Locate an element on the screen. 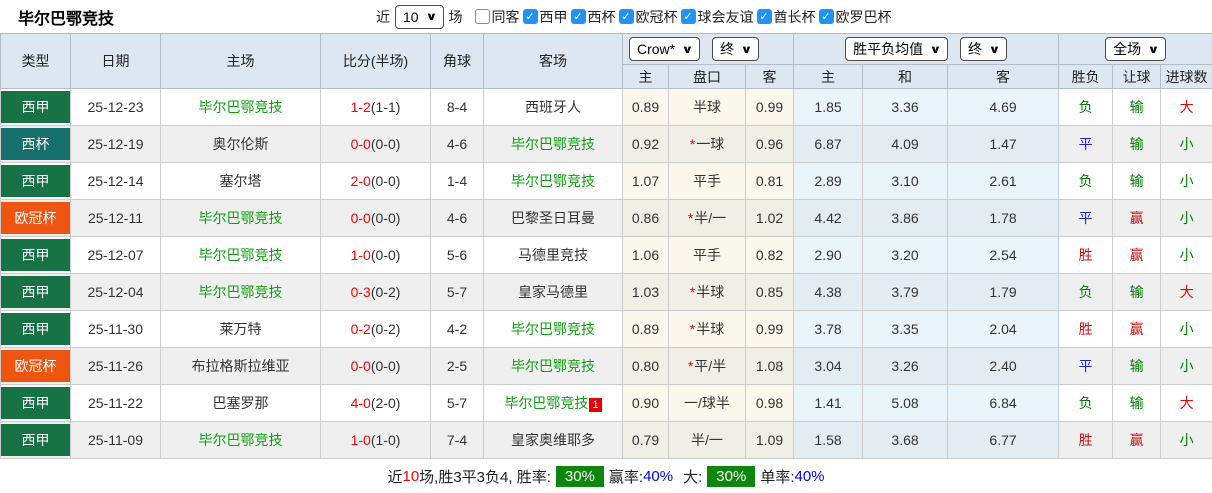 Image resolution: width=1212 pixels, height=493 pixels. score-cell: 1-2(1-1) is located at coordinates (376, 107).